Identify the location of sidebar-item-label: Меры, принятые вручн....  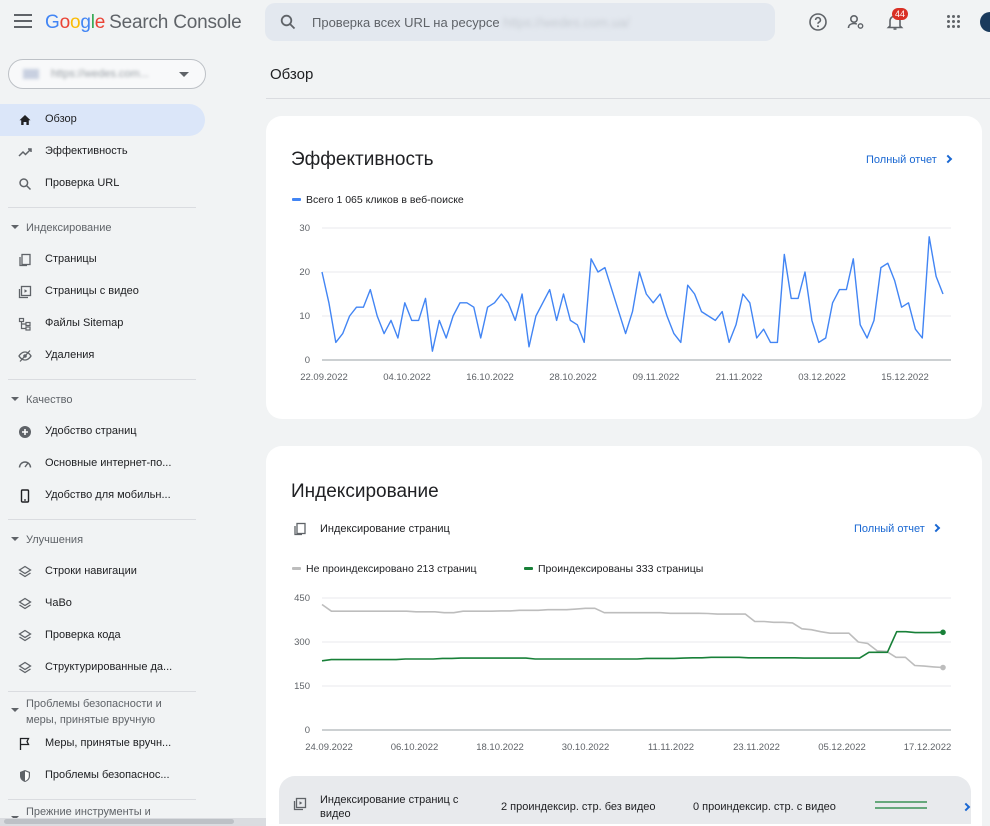
(108, 743).